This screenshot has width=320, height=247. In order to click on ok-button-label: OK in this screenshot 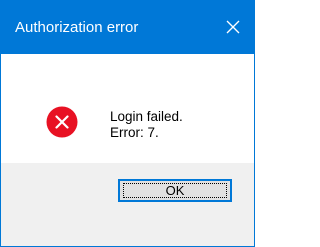, I will do `click(175, 190)`.